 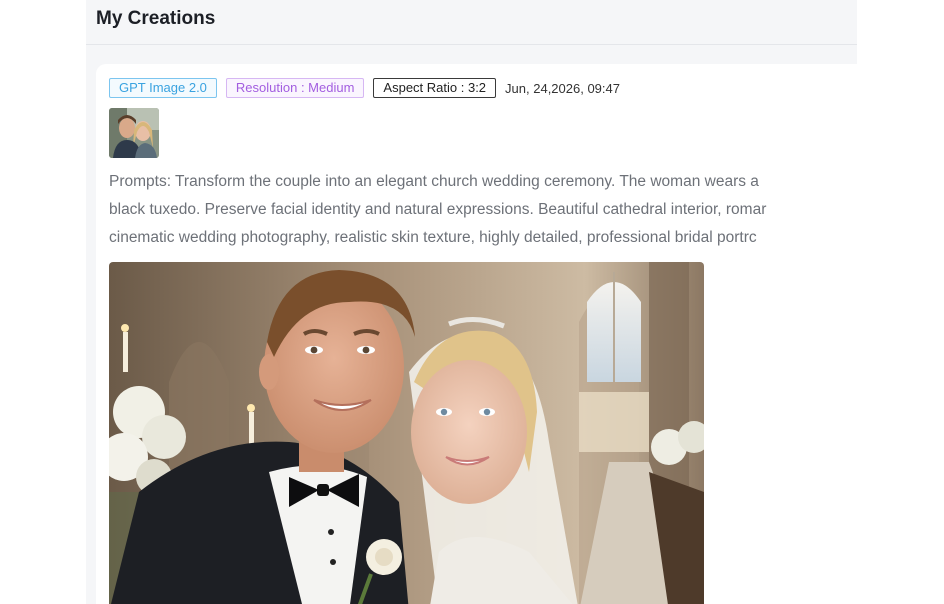 I want to click on creation-date: Jun, 24,2026, 09:47, so click(x=562, y=88).